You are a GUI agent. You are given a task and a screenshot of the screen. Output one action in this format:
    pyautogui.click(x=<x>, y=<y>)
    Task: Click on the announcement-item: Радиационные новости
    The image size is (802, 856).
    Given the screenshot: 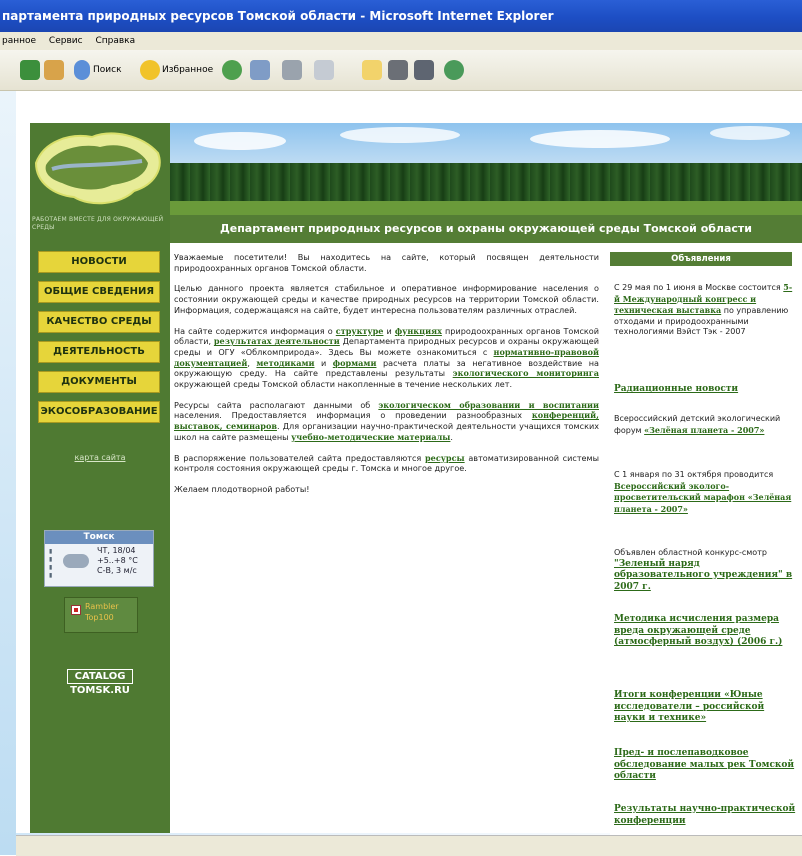 What is the action you would take?
    pyautogui.click(x=705, y=390)
    